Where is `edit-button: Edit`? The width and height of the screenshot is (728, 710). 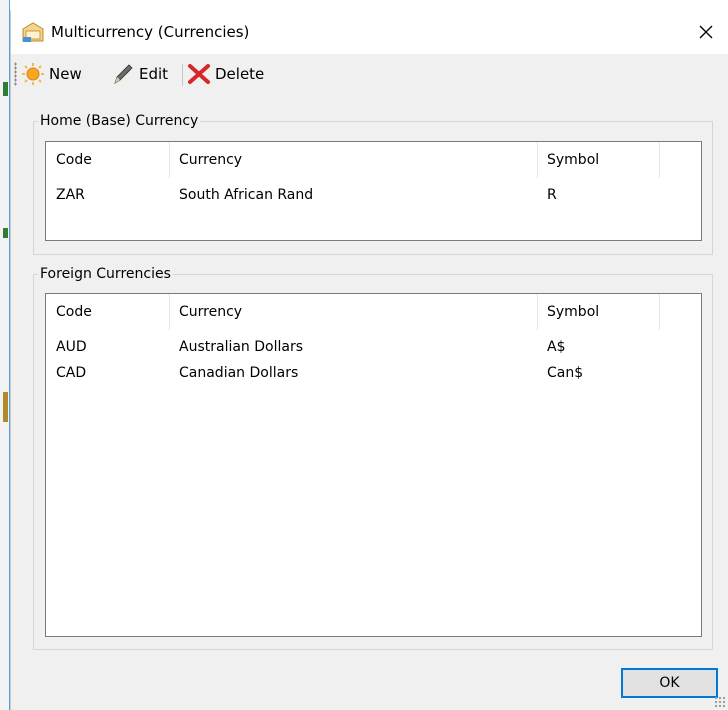 edit-button: Edit is located at coordinates (139, 74).